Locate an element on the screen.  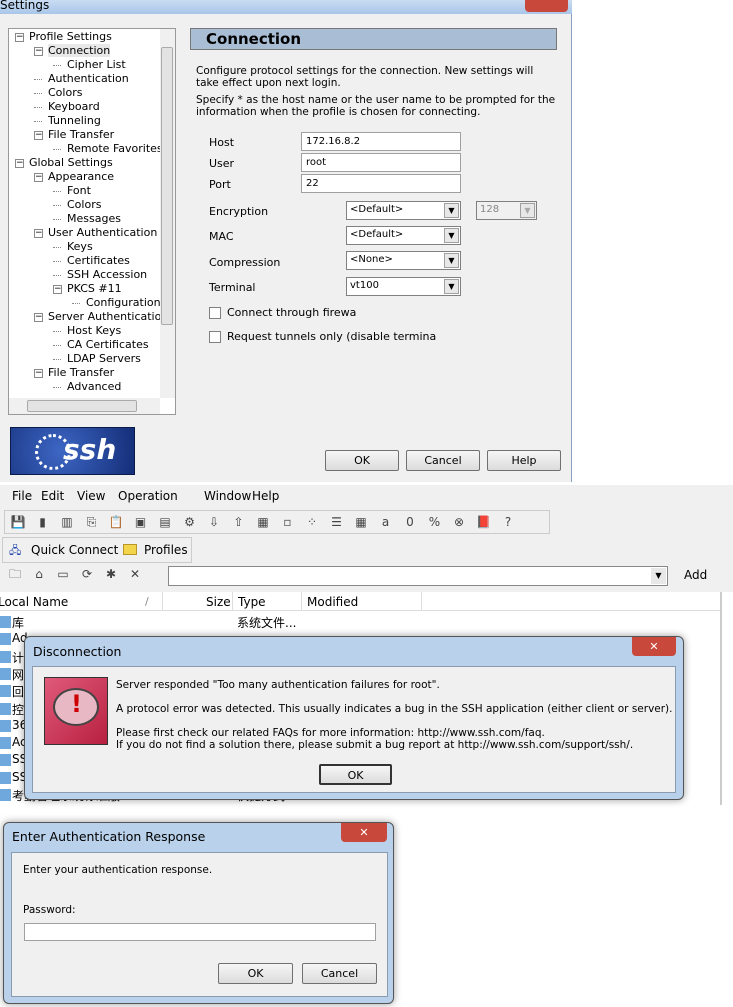
quick-connect-button: Quick Connect is located at coordinates (74, 550).